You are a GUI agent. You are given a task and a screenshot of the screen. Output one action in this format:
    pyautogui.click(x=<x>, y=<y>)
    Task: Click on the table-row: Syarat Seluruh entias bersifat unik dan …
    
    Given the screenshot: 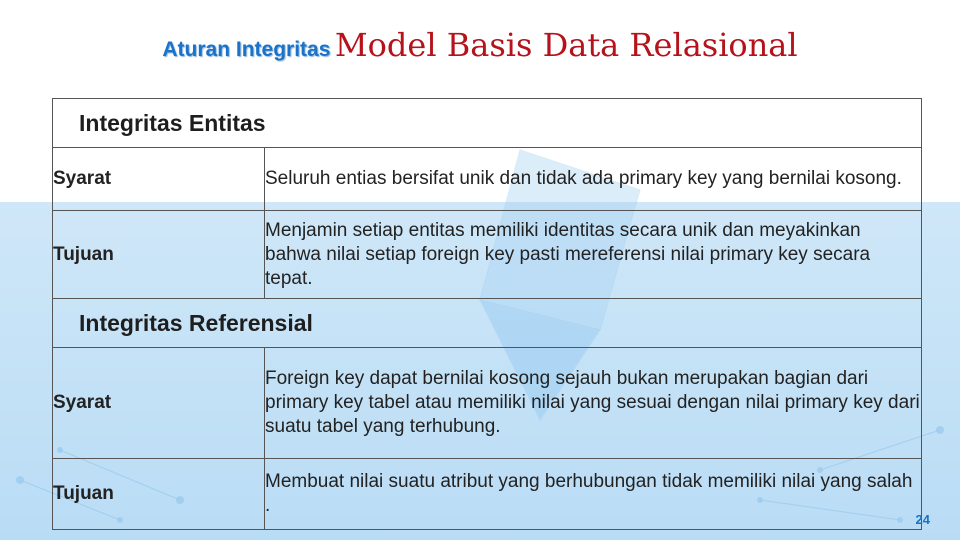 What is the action you would take?
    pyautogui.click(x=487, y=179)
    